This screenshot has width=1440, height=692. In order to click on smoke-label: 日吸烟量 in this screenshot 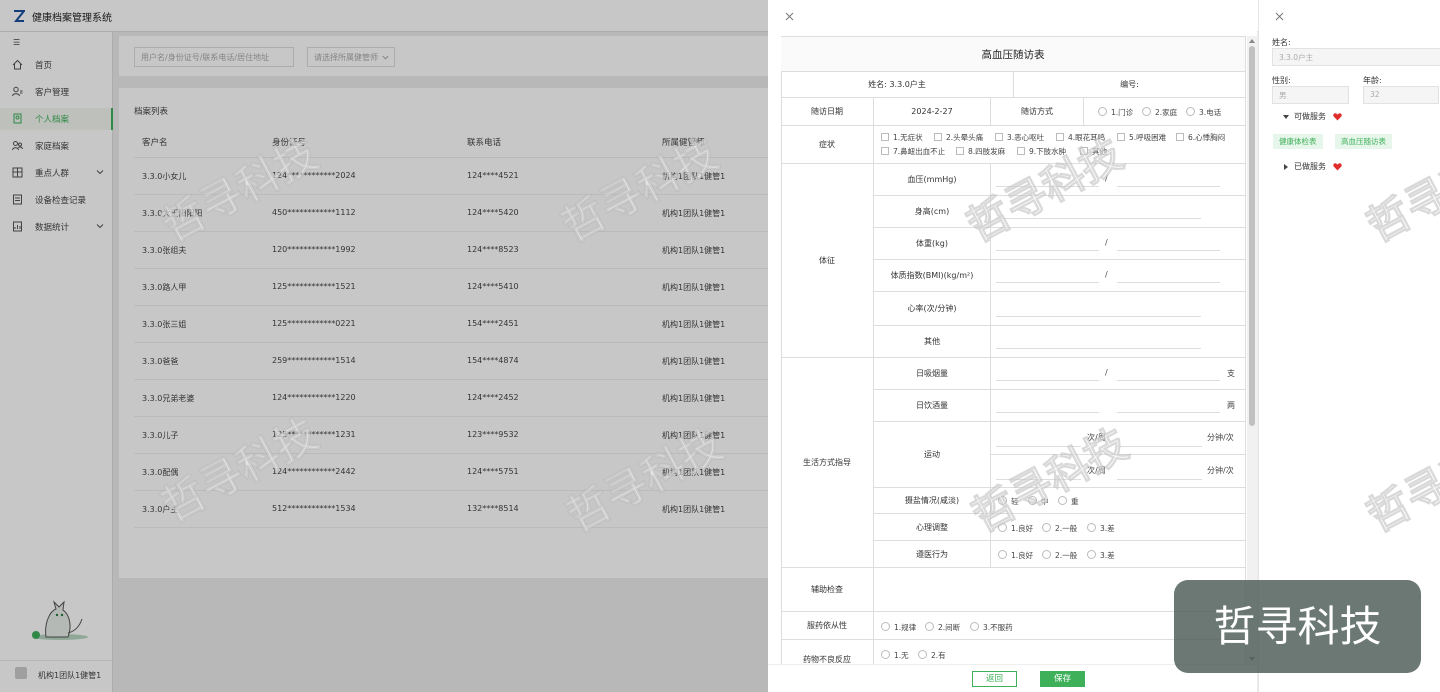, I will do `click(932, 373)`.